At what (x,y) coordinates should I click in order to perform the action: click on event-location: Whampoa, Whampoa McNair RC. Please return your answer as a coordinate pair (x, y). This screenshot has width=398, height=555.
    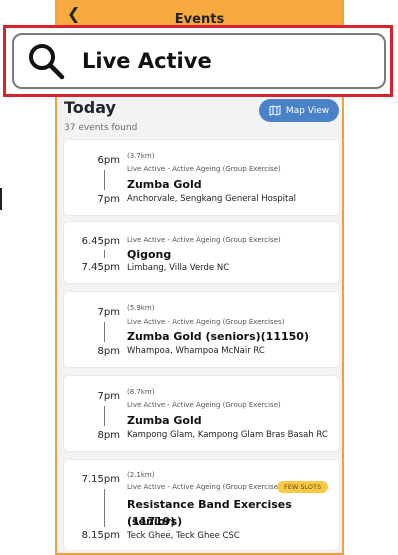
    Looking at the image, I should click on (196, 351).